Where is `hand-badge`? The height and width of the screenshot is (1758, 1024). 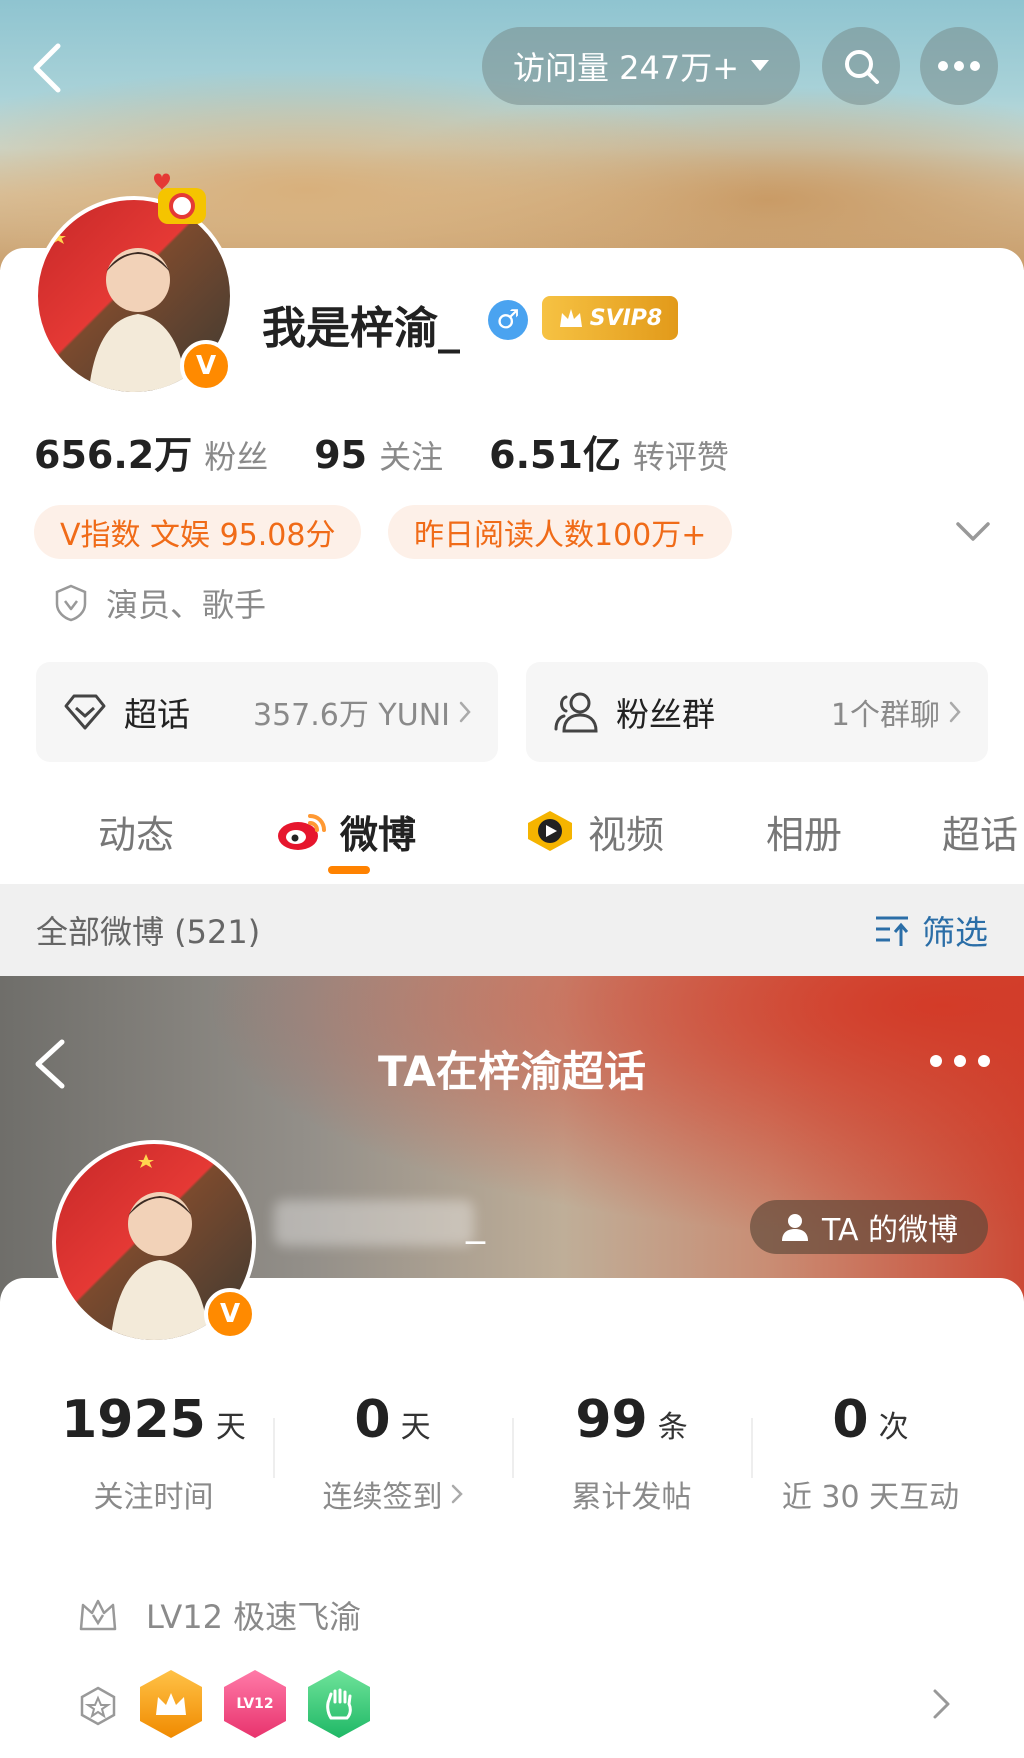
hand-badge is located at coordinates (339, 1704).